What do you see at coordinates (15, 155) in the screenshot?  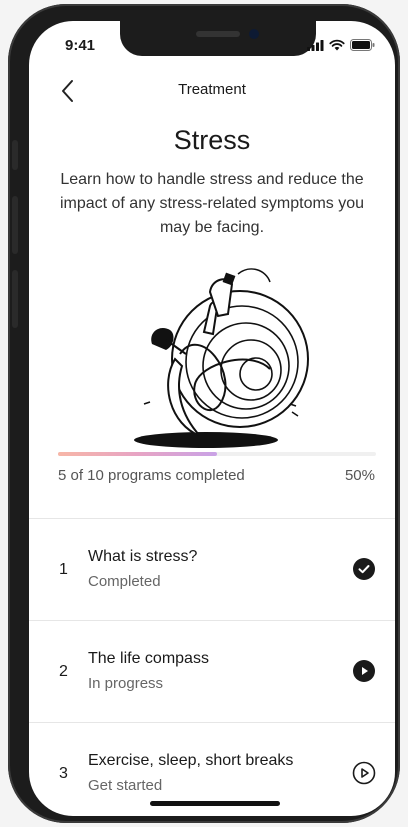 I see `mute-switch` at bounding box center [15, 155].